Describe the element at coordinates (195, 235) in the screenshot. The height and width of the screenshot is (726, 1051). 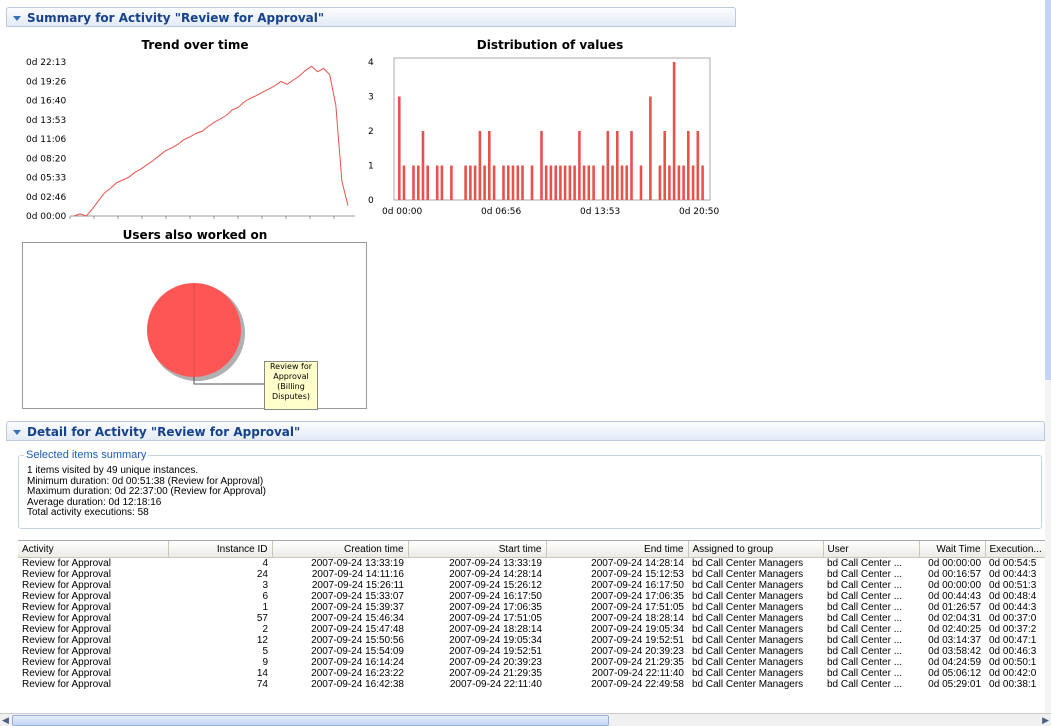
I see `users-chart-title: Users also worked on` at that location.